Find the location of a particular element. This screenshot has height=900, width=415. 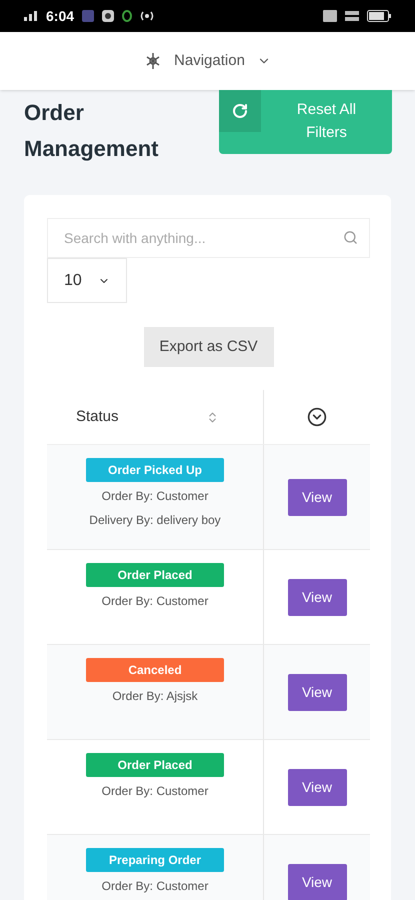

refresh-icon is located at coordinates (240, 111).